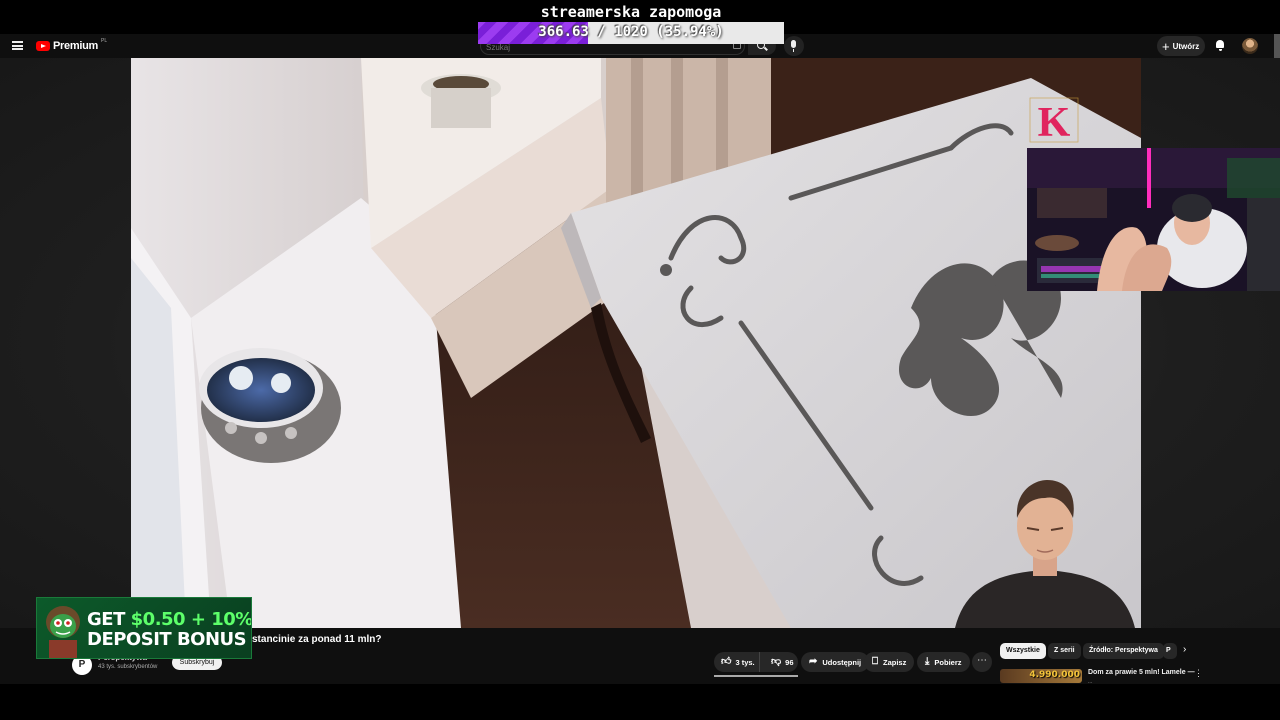 The width and height of the screenshot is (1280, 720). I want to click on dislike-button: 👎︎ 96, so click(779, 662).